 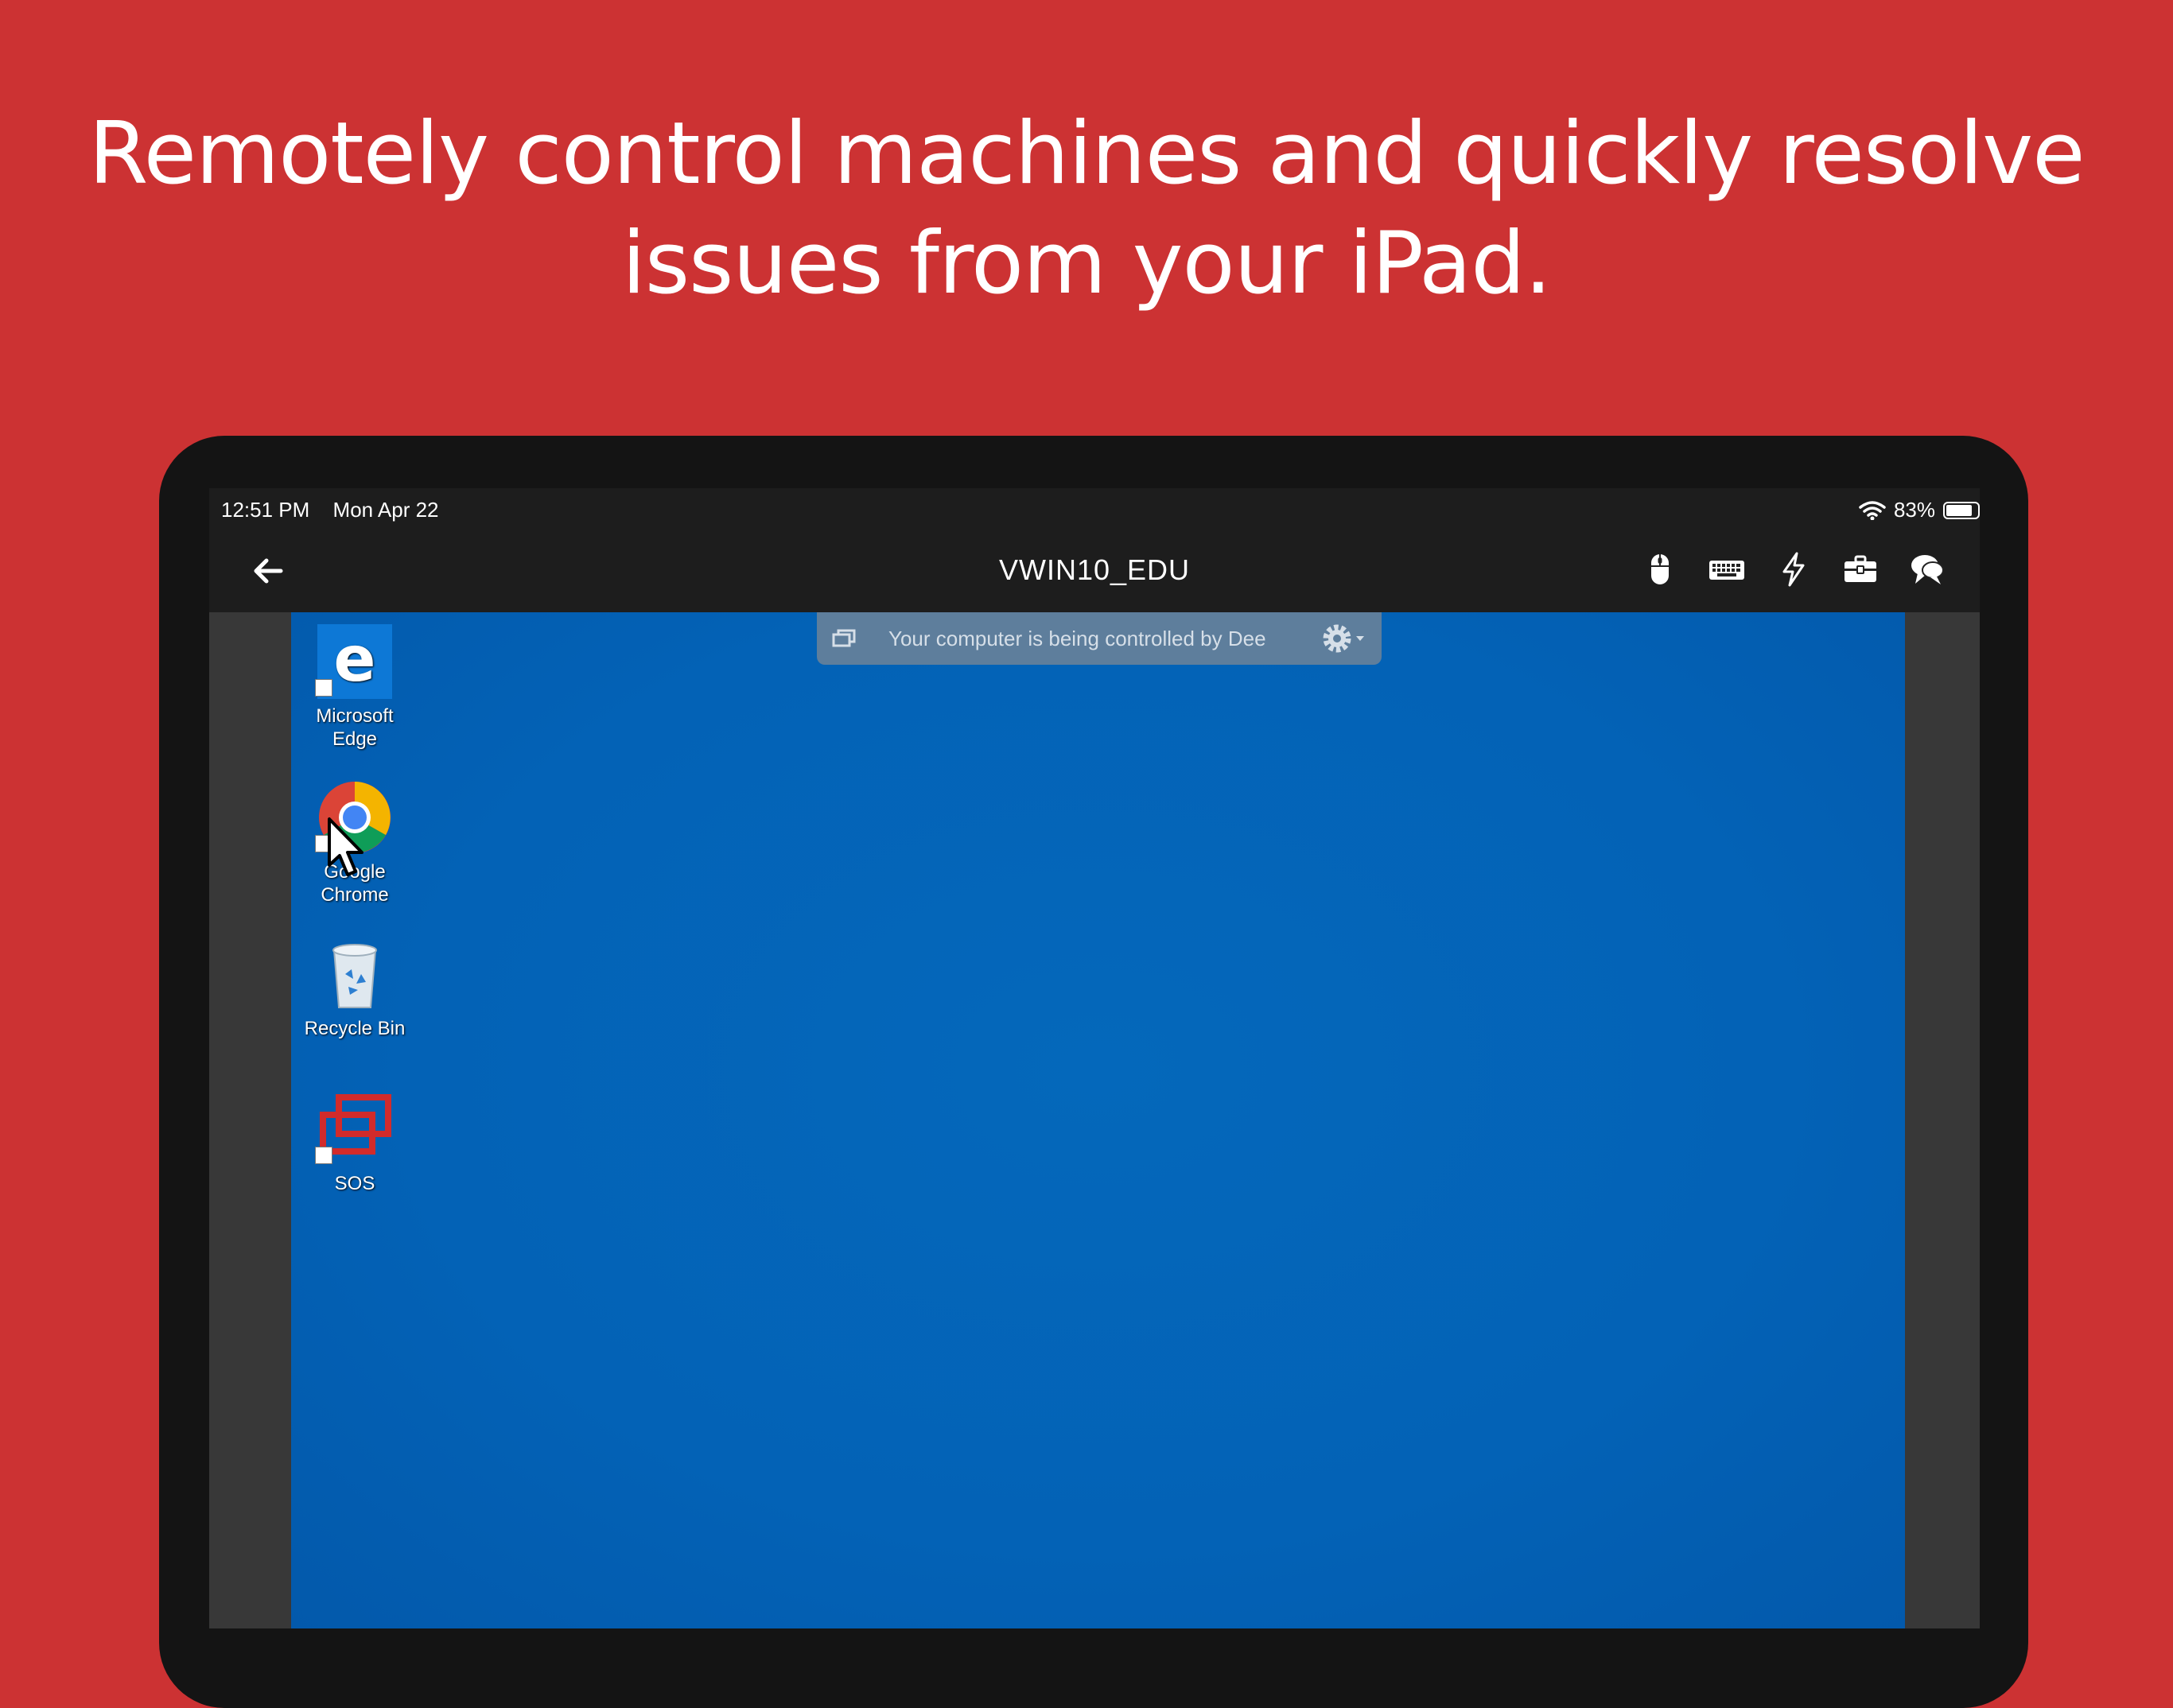 I want to click on status-bar: 12:51 PM Mon Apr 22 83%, so click(x=1094, y=508).